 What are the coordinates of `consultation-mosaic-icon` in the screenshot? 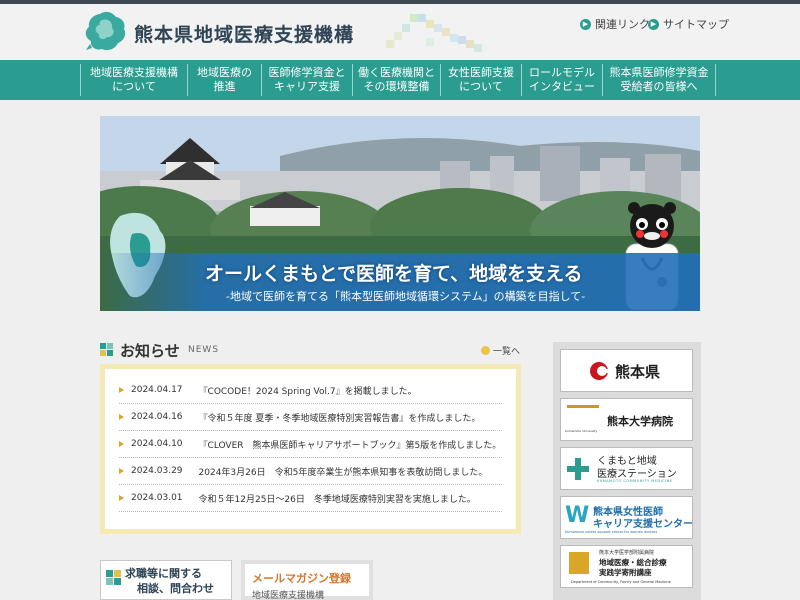 It's located at (113, 577).